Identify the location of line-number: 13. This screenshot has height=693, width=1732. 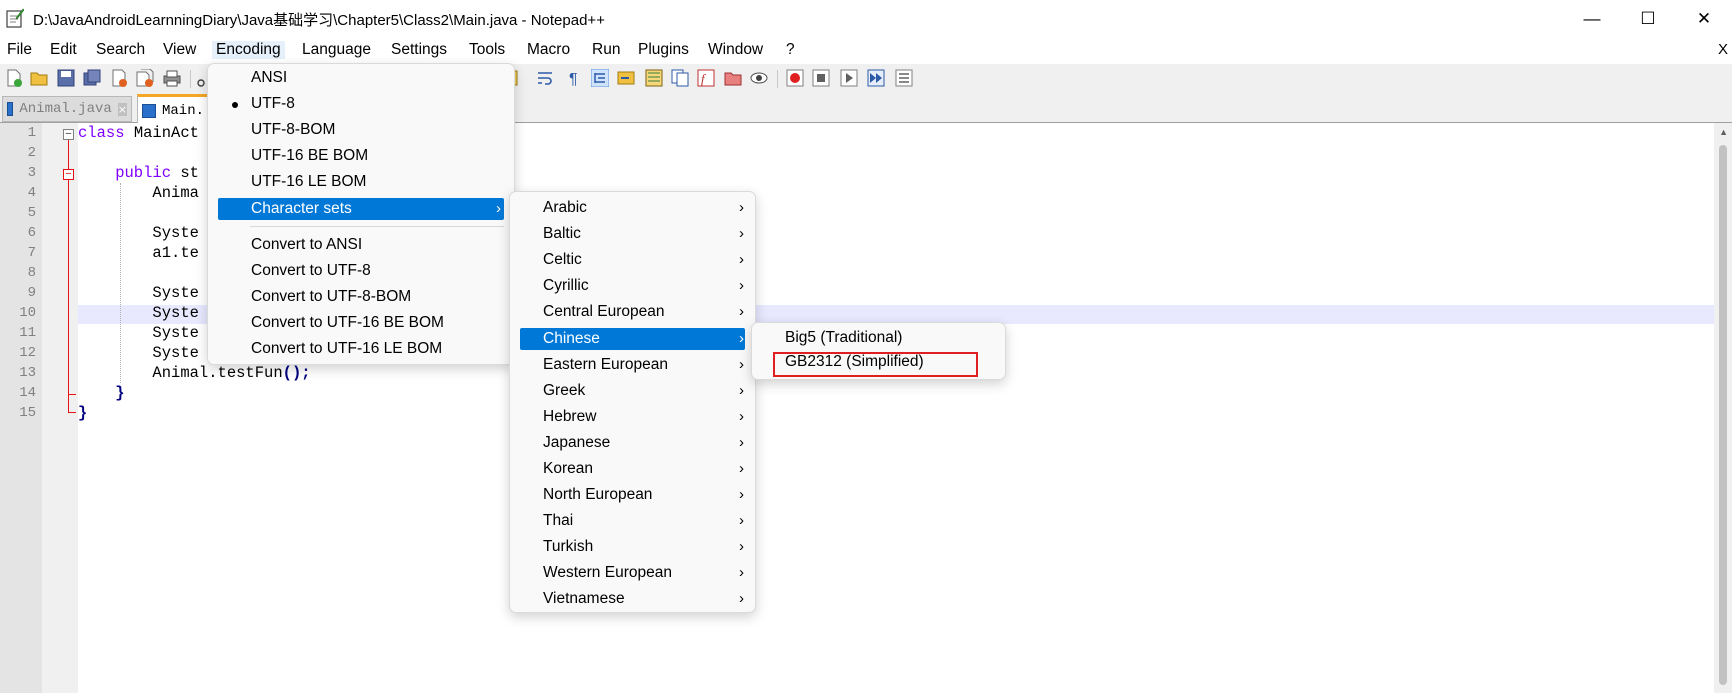
(27, 373).